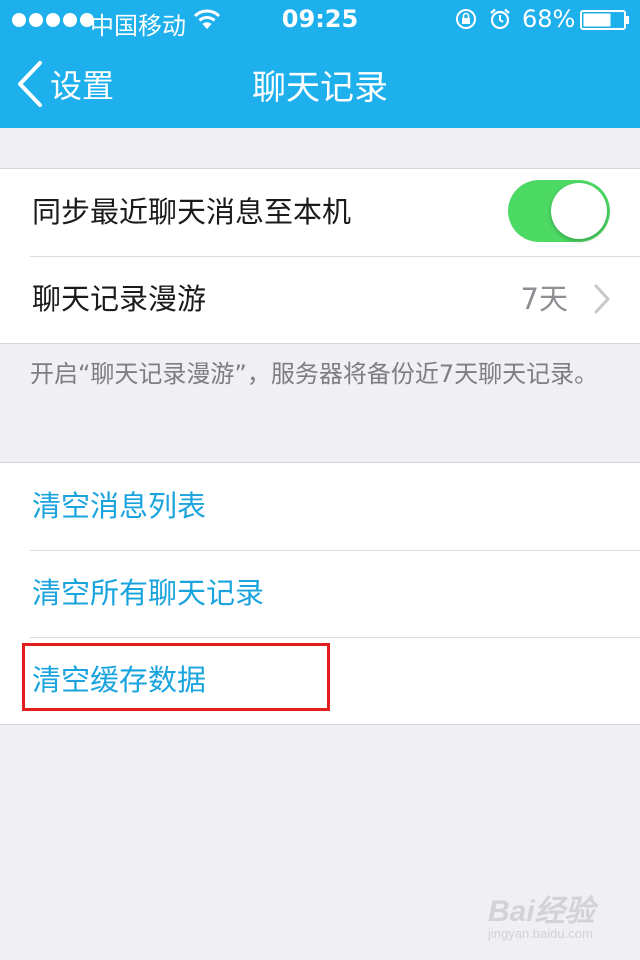 This screenshot has height=960, width=640. What do you see at coordinates (466, 19) in the screenshot?
I see `rotation-lock-icon` at bounding box center [466, 19].